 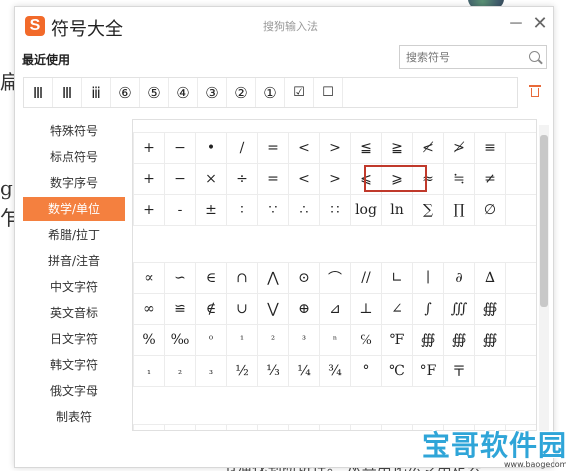 I want to click on symbol-cell: ₃, so click(x=211, y=371).